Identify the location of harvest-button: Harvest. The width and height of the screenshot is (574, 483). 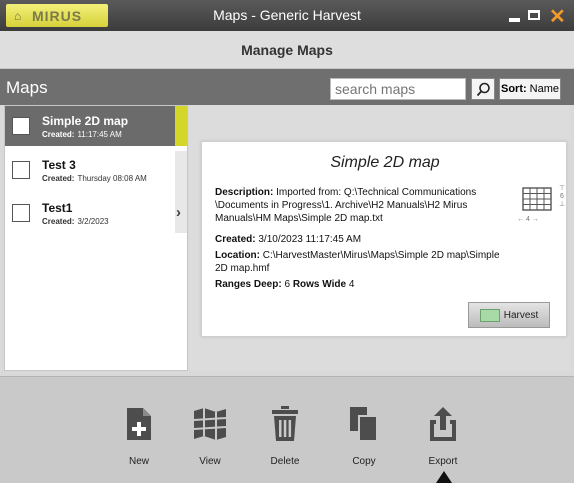
(509, 315).